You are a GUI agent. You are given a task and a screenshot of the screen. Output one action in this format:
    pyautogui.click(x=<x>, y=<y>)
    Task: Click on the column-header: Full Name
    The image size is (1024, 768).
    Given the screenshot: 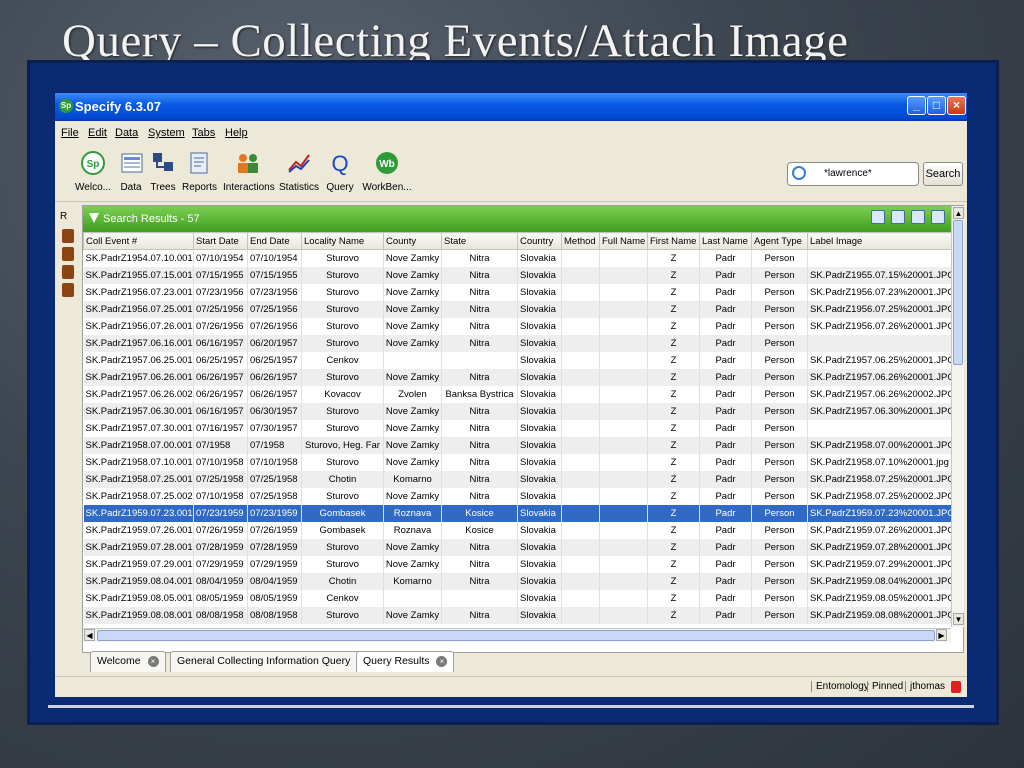 What is the action you would take?
    pyautogui.click(x=623, y=241)
    